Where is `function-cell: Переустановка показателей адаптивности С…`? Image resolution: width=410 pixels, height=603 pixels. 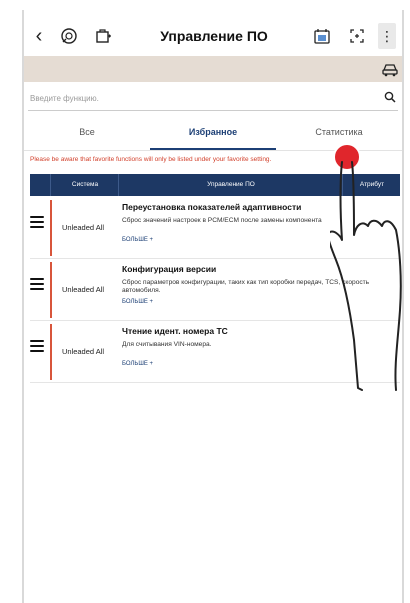 function-cell: Переустановка показателей адаптивности С… is located at coordinates (257, 229).